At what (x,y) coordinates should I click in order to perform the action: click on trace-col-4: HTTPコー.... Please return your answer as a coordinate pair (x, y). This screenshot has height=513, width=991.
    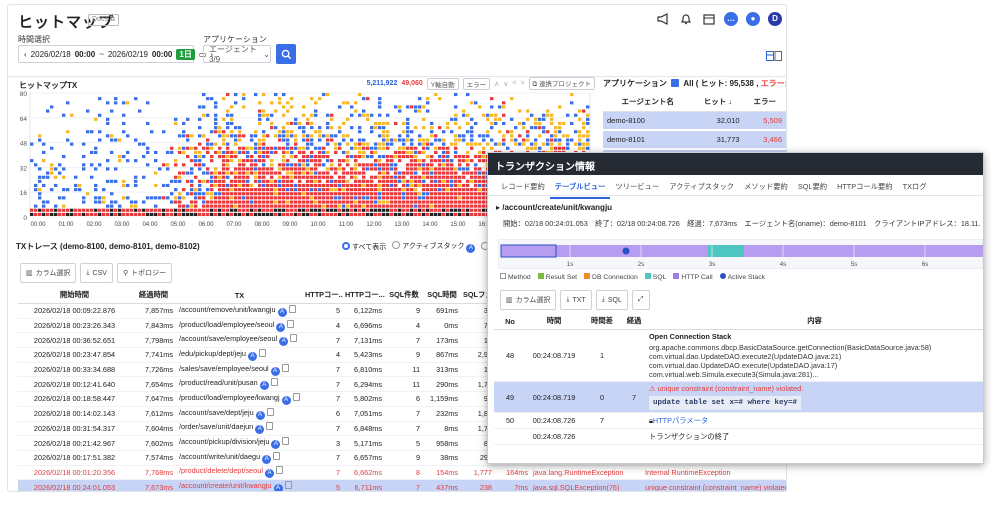
    Looking at the image, I should click on (364, 295).